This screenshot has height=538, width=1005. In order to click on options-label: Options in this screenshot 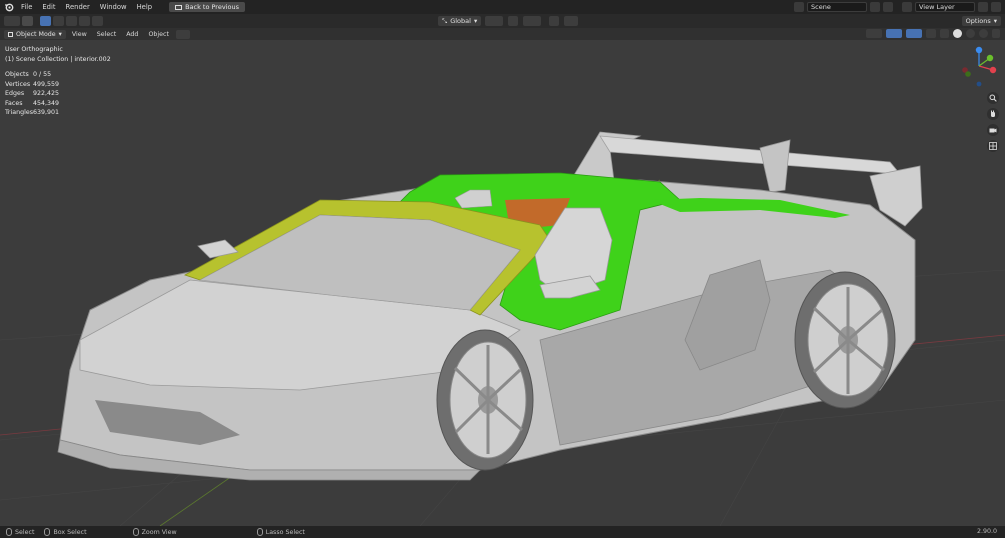, I will do `click(978, 21)`.